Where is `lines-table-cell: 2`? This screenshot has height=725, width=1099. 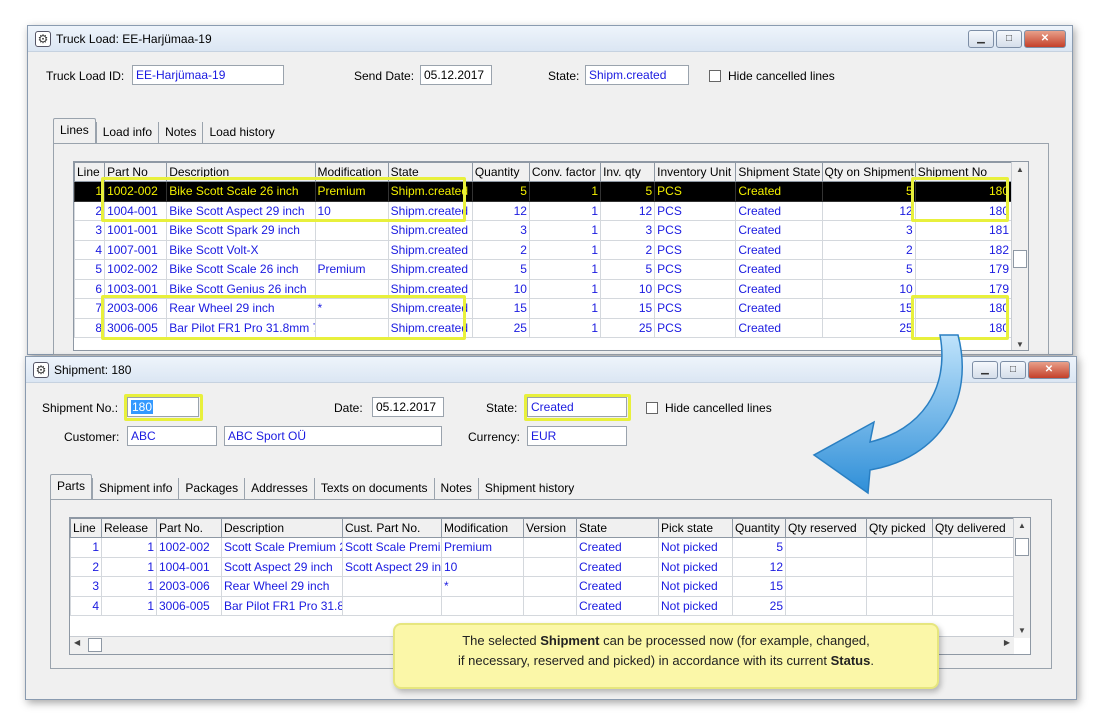
lines-table-cell: 2 is located at coordinates (500, 249).